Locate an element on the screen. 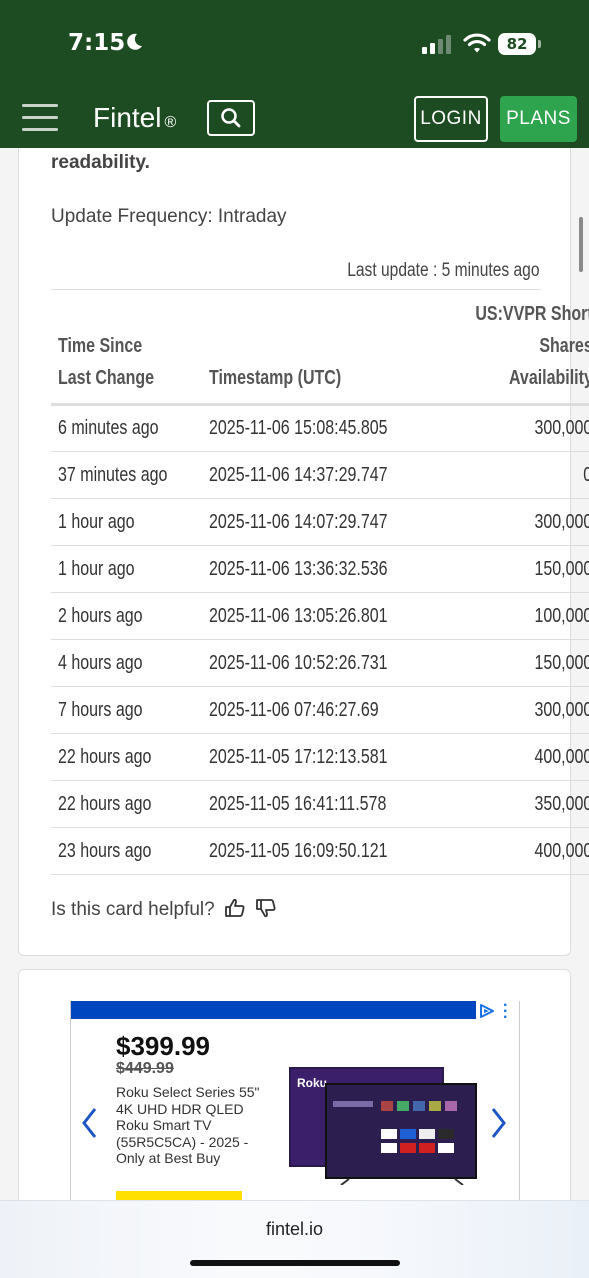  cell-time-since: 23 hours ago is located at coordinates (126, 851).